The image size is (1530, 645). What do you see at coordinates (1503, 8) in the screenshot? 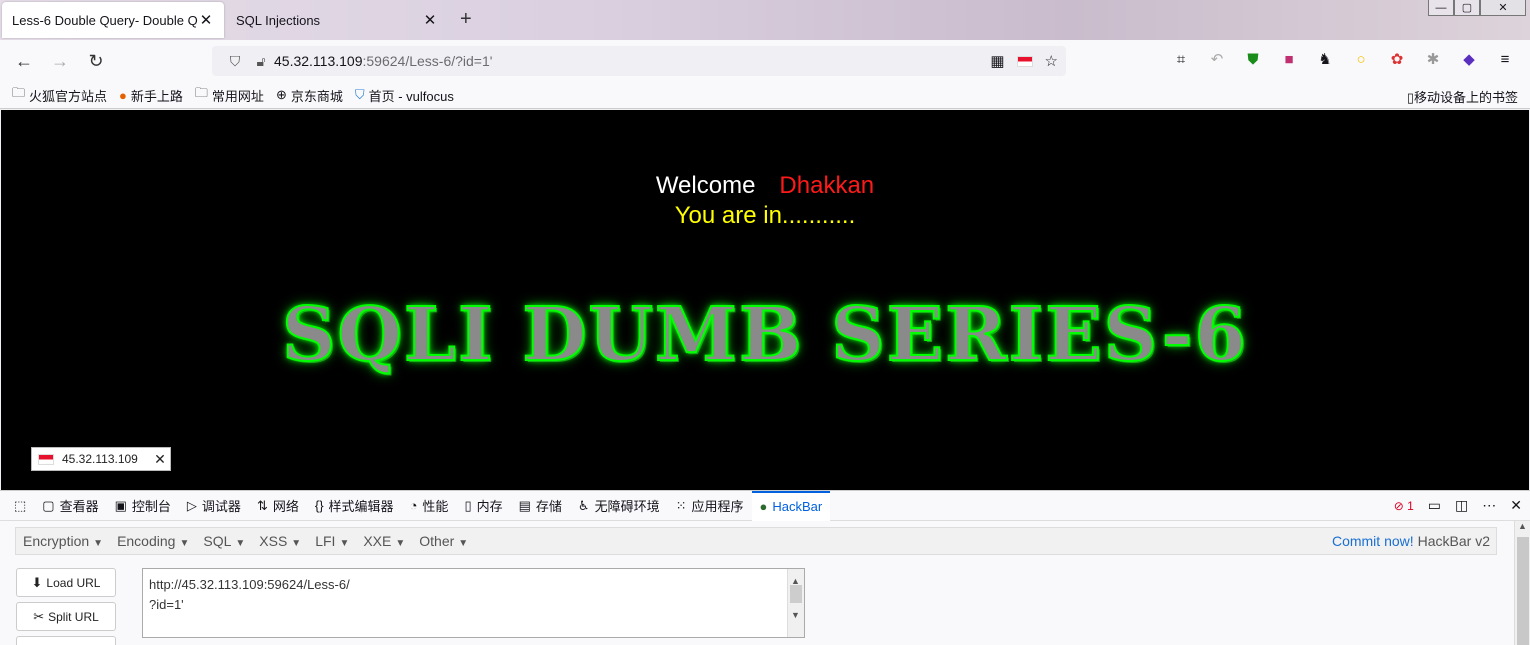
I see `window-close-button: ✕` at bounding box center [1503, 8].